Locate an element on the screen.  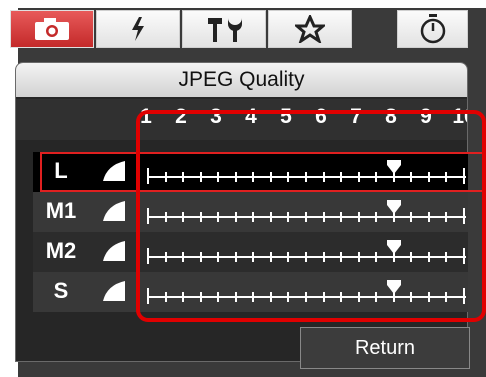
scale-number: 1 is located at coordinates (146, 116).